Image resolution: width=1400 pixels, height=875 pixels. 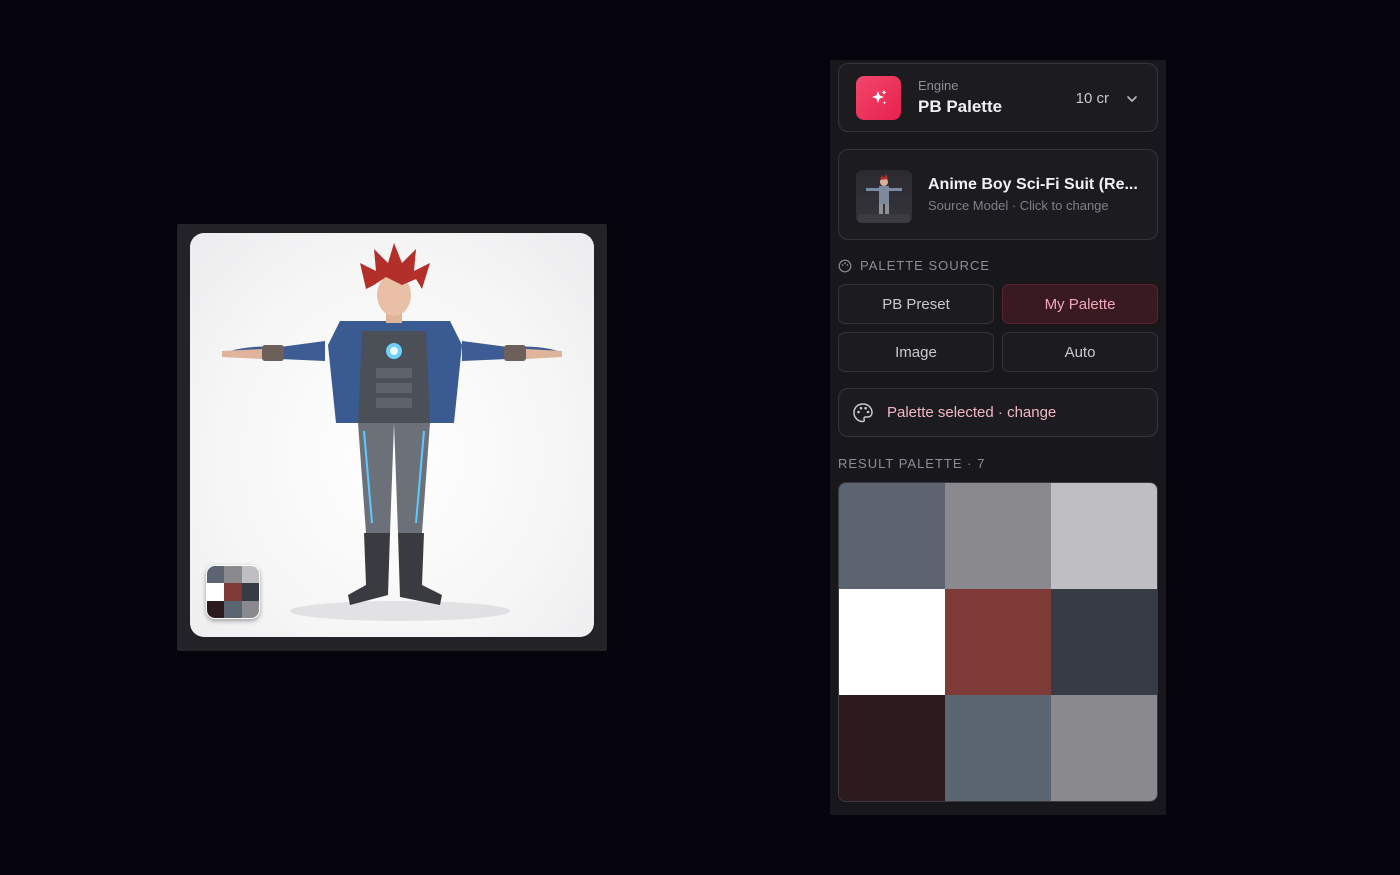 I want to click on chevron-down-icon, so click(x=1132, y=99).